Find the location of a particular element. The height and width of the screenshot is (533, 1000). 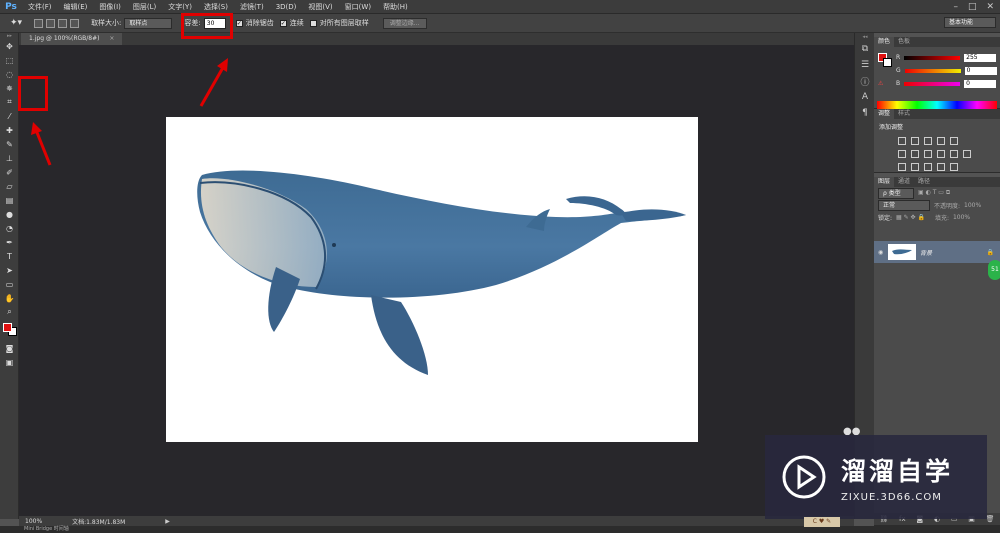

sample-size-dropdown: 取样点 is located at coordinates (148, 23).